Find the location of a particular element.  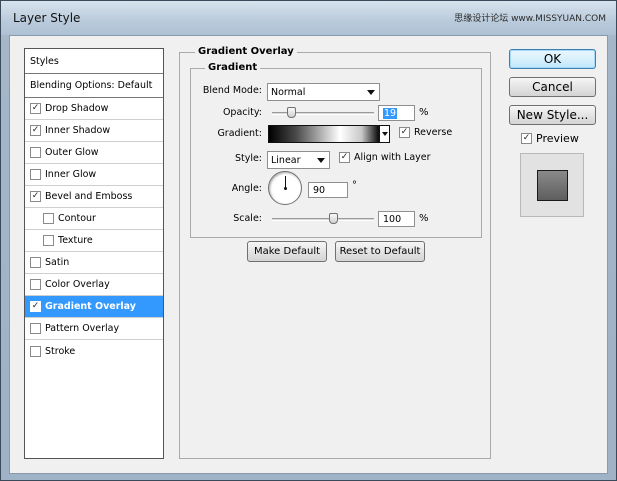

window-title: Layer Style is located at coordinates (47, 18).